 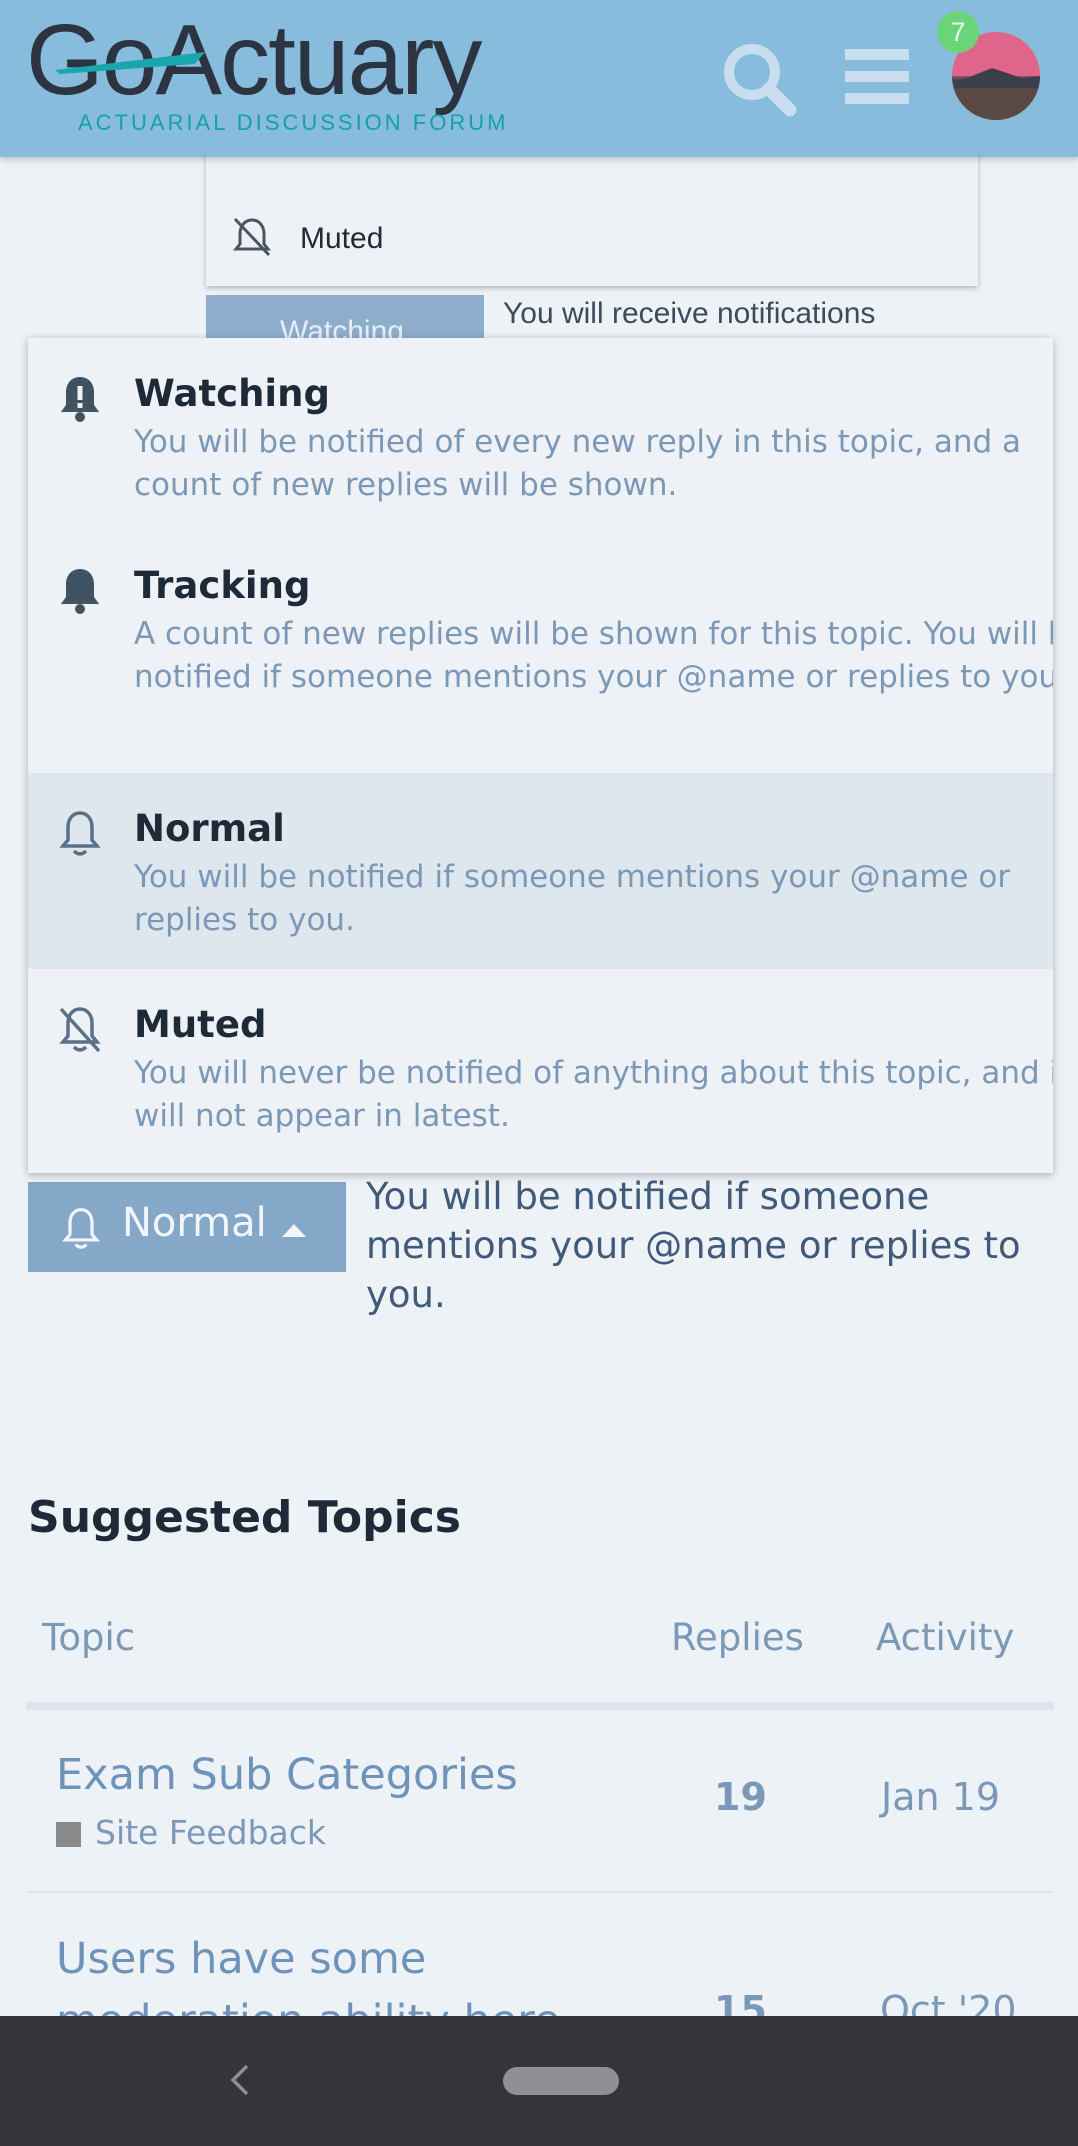 I want to click on option-title: Tracking, so click(x=222, y=585).